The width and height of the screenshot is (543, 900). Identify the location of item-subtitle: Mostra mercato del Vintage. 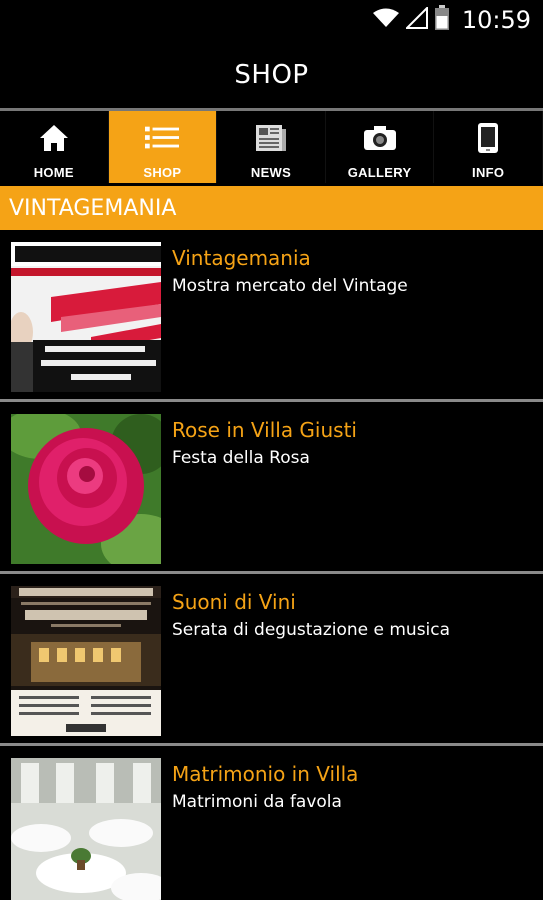
(290, 286).